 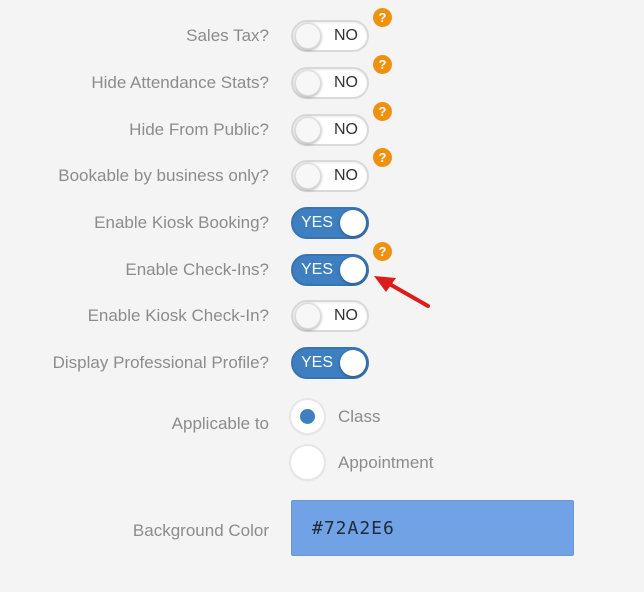 I want to click on hide-from-public-label: Hide From Public?, so click(x=199, y=129).